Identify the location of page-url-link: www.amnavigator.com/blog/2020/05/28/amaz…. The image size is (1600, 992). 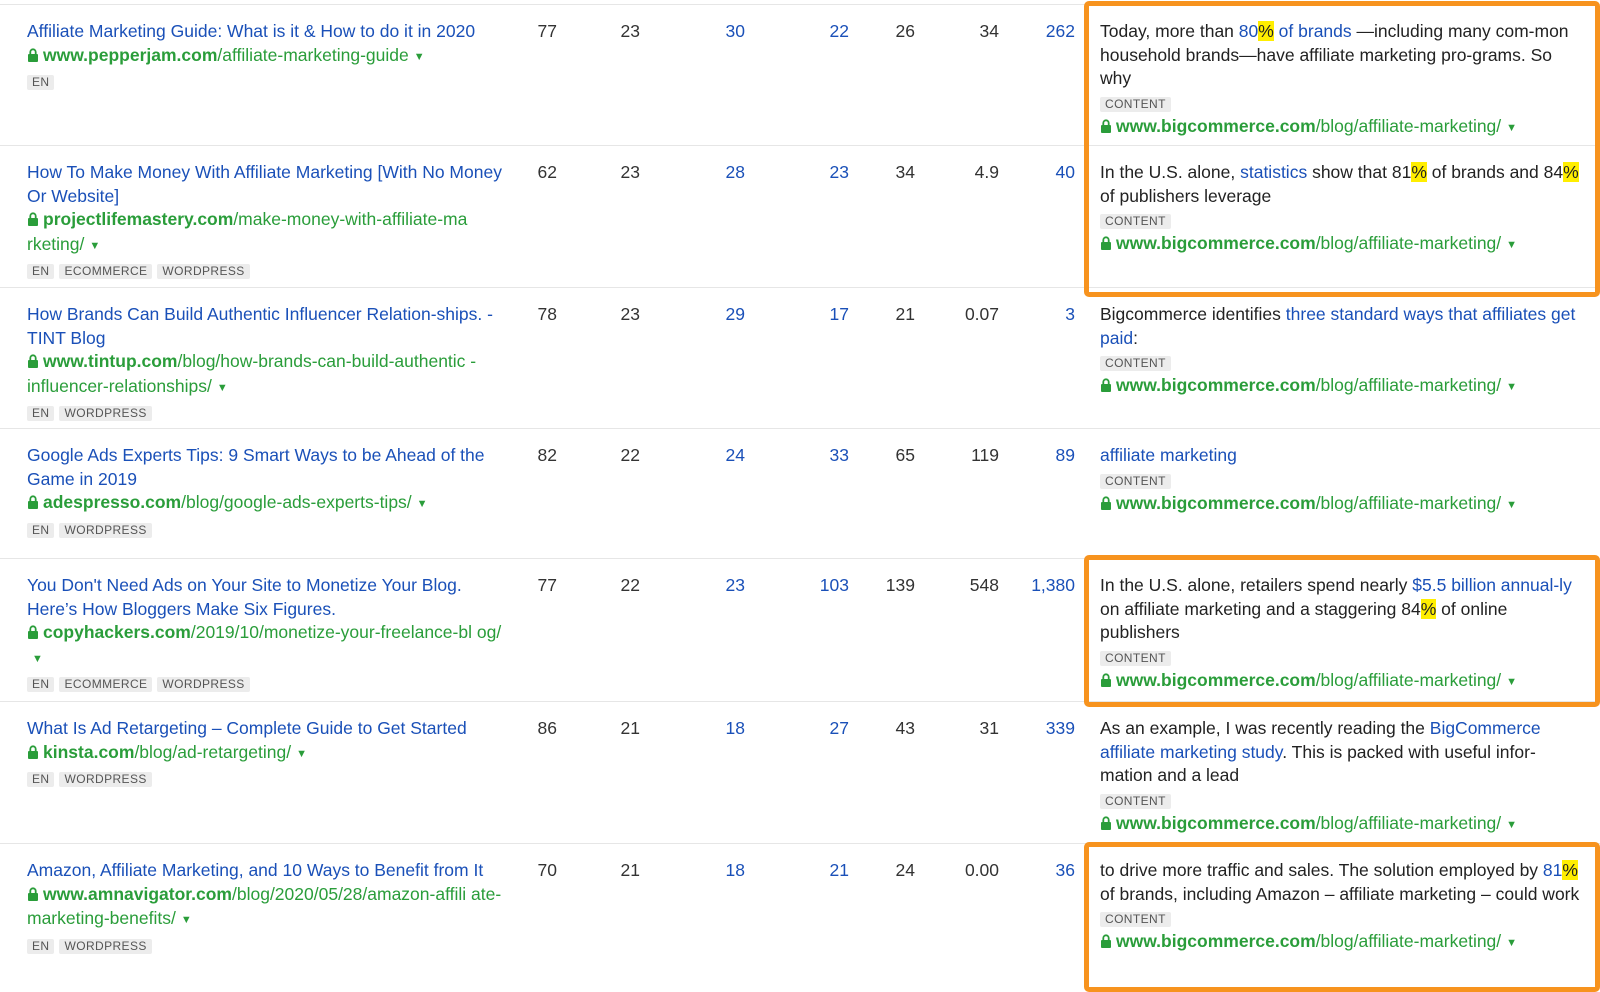
(264, 906).